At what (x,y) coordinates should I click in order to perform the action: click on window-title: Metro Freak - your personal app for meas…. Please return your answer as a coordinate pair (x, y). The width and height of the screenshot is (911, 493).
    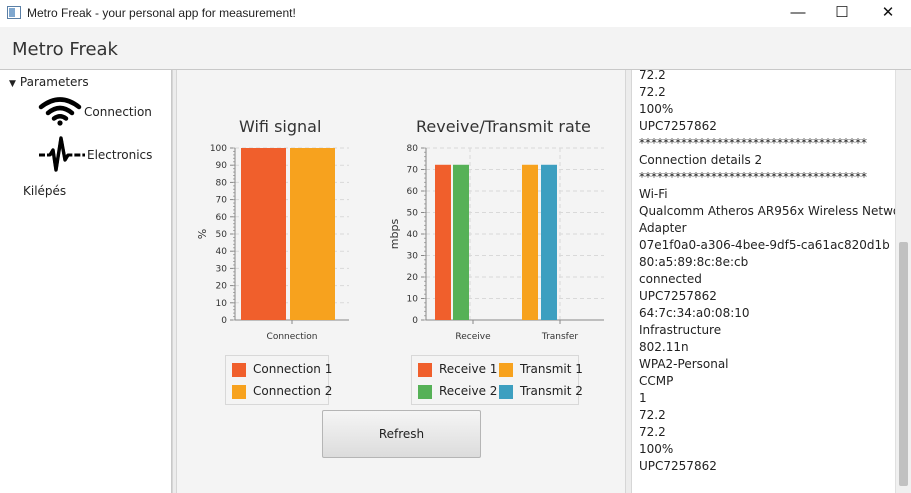
    Looking at the image, I should click on (161, 13).